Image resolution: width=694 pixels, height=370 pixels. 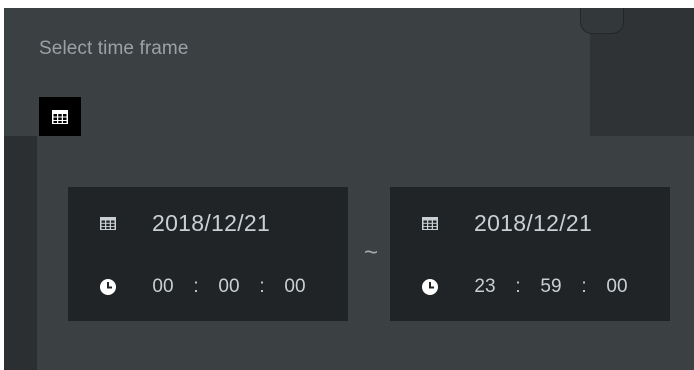 I want to click on start-hour-input: 00, so click(x=163, y=287).